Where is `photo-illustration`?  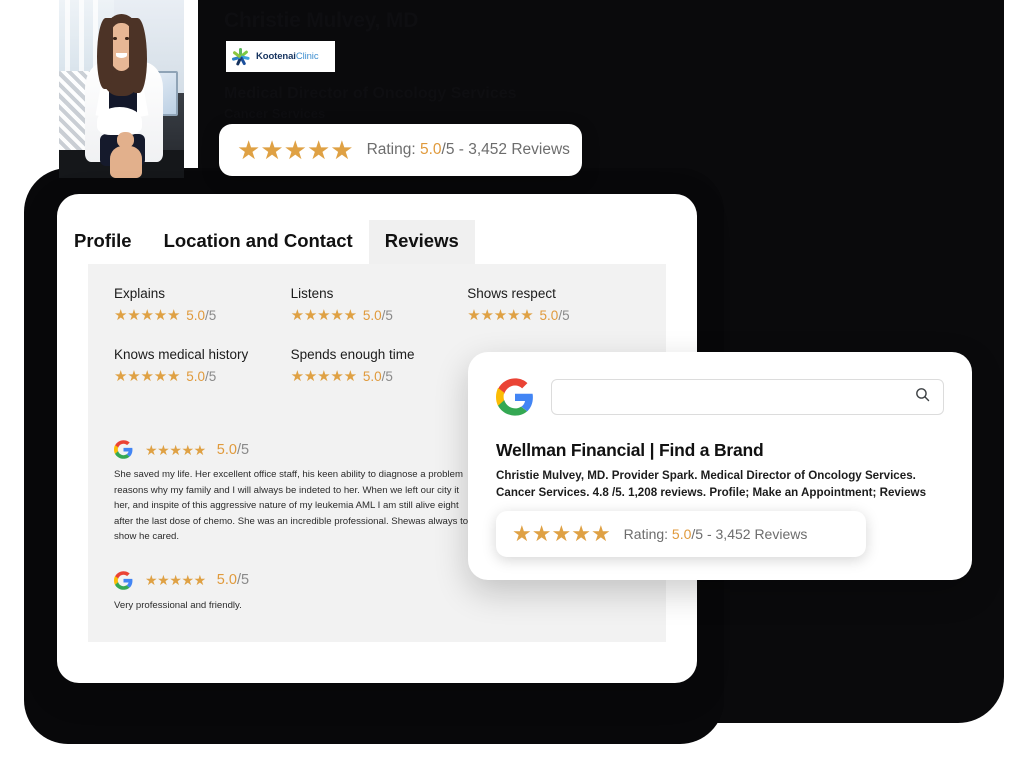 photo-illustration is located at coordinates (121, 89).